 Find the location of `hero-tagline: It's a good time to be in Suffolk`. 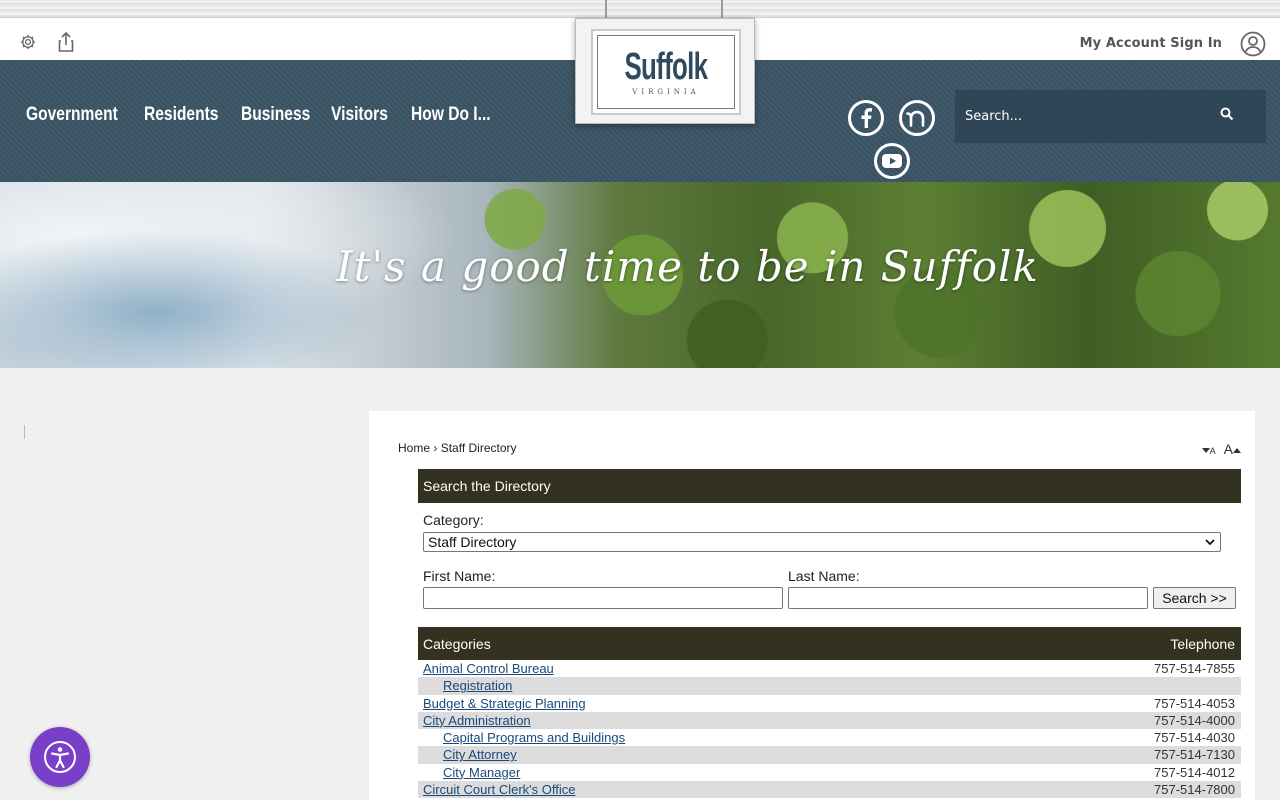

hero-tagline: It's a good time to be in Suffolk is located at coordinates (687, 266).